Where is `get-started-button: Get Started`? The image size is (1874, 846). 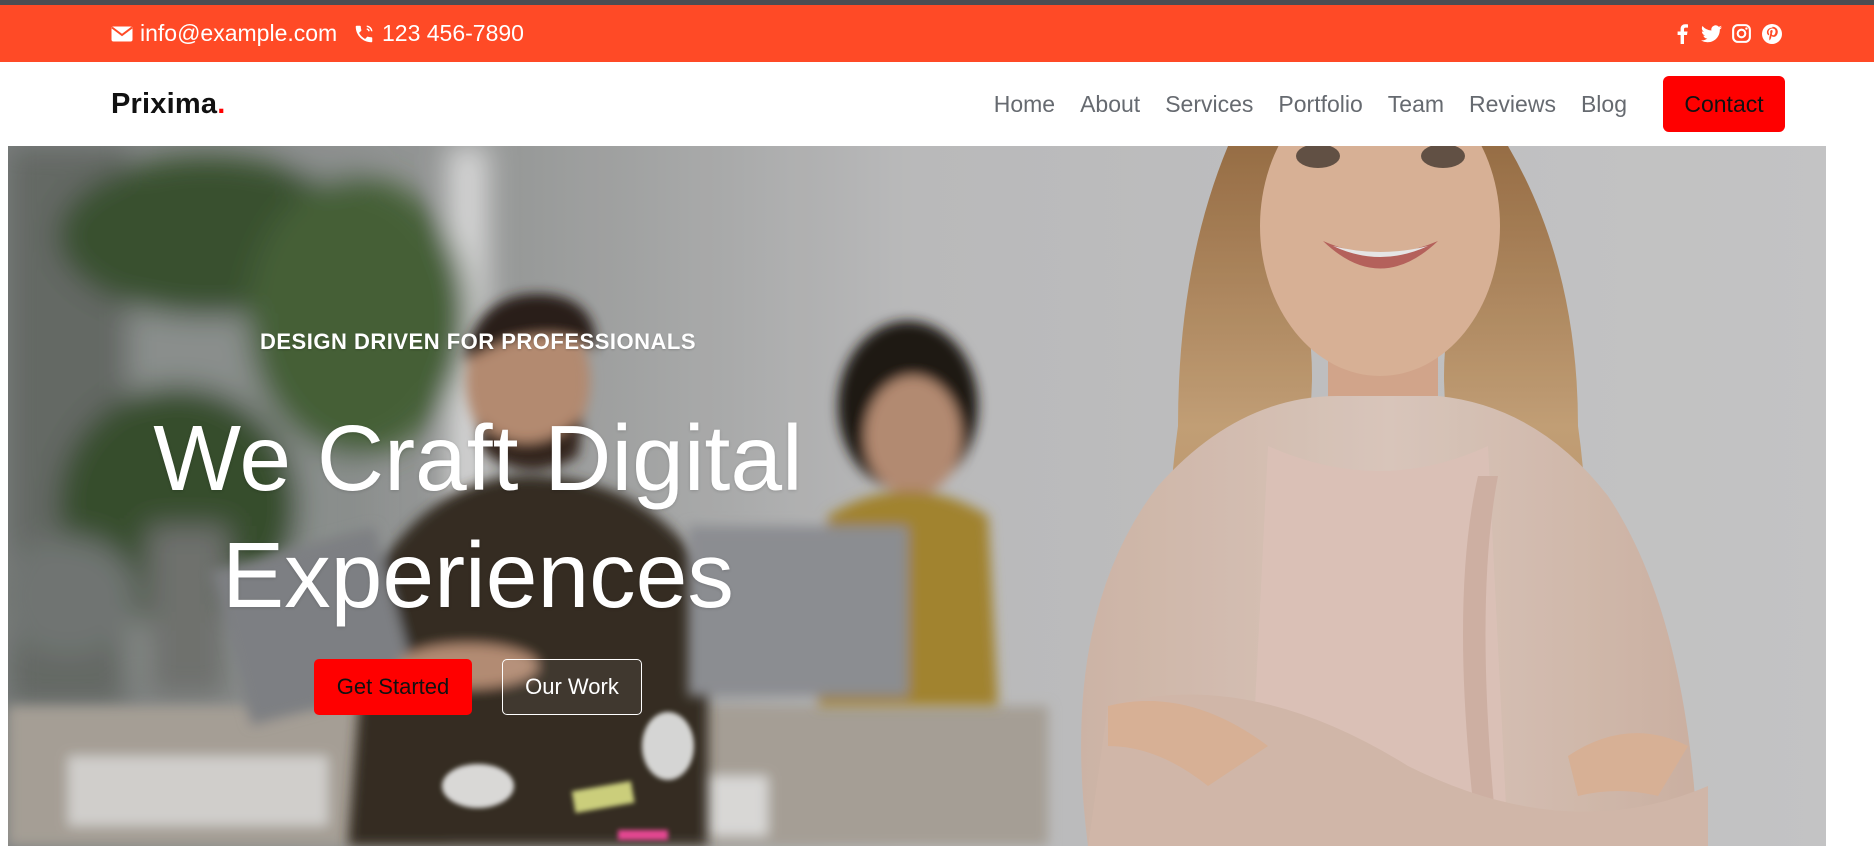
get-started-button: Get Started is located at coordinates (393, 687).